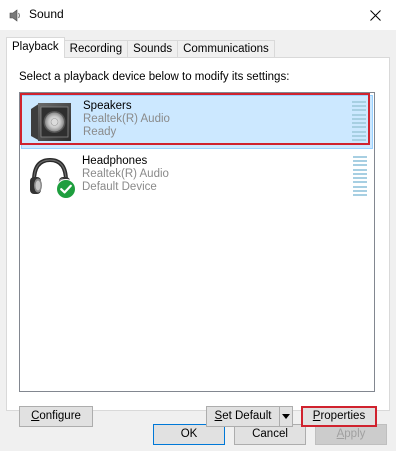 This screenshot has height=451, width=396. What do you see at coordinates (247, 416) in the screenshot?
I see `button-label: et Default` at bounding box center [247, 416].